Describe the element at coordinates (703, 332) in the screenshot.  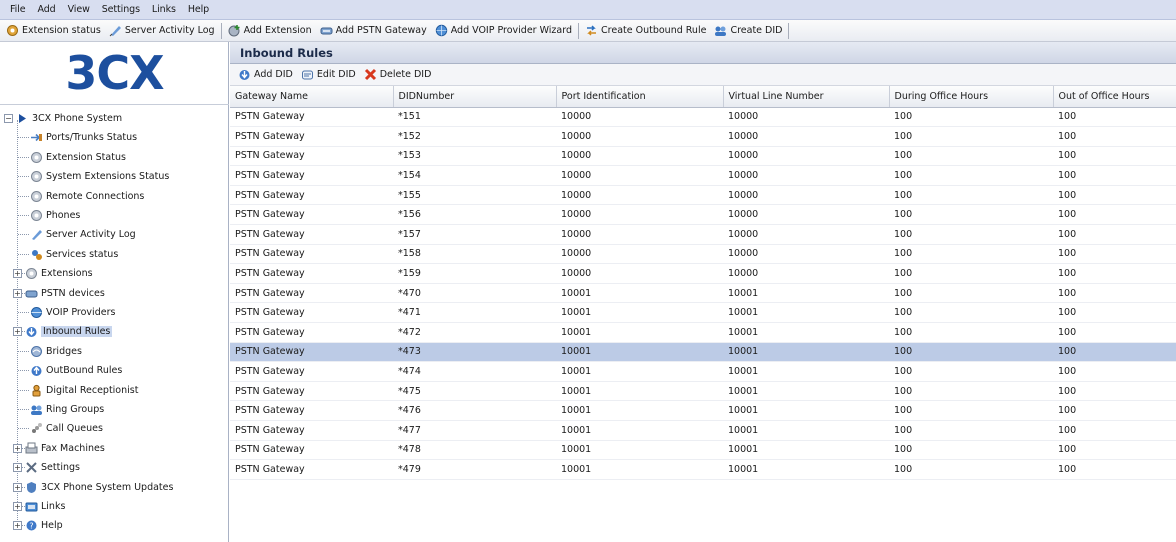
I see `table-row: PSTN Gateway *472 10001 10001 100 100` at that location.